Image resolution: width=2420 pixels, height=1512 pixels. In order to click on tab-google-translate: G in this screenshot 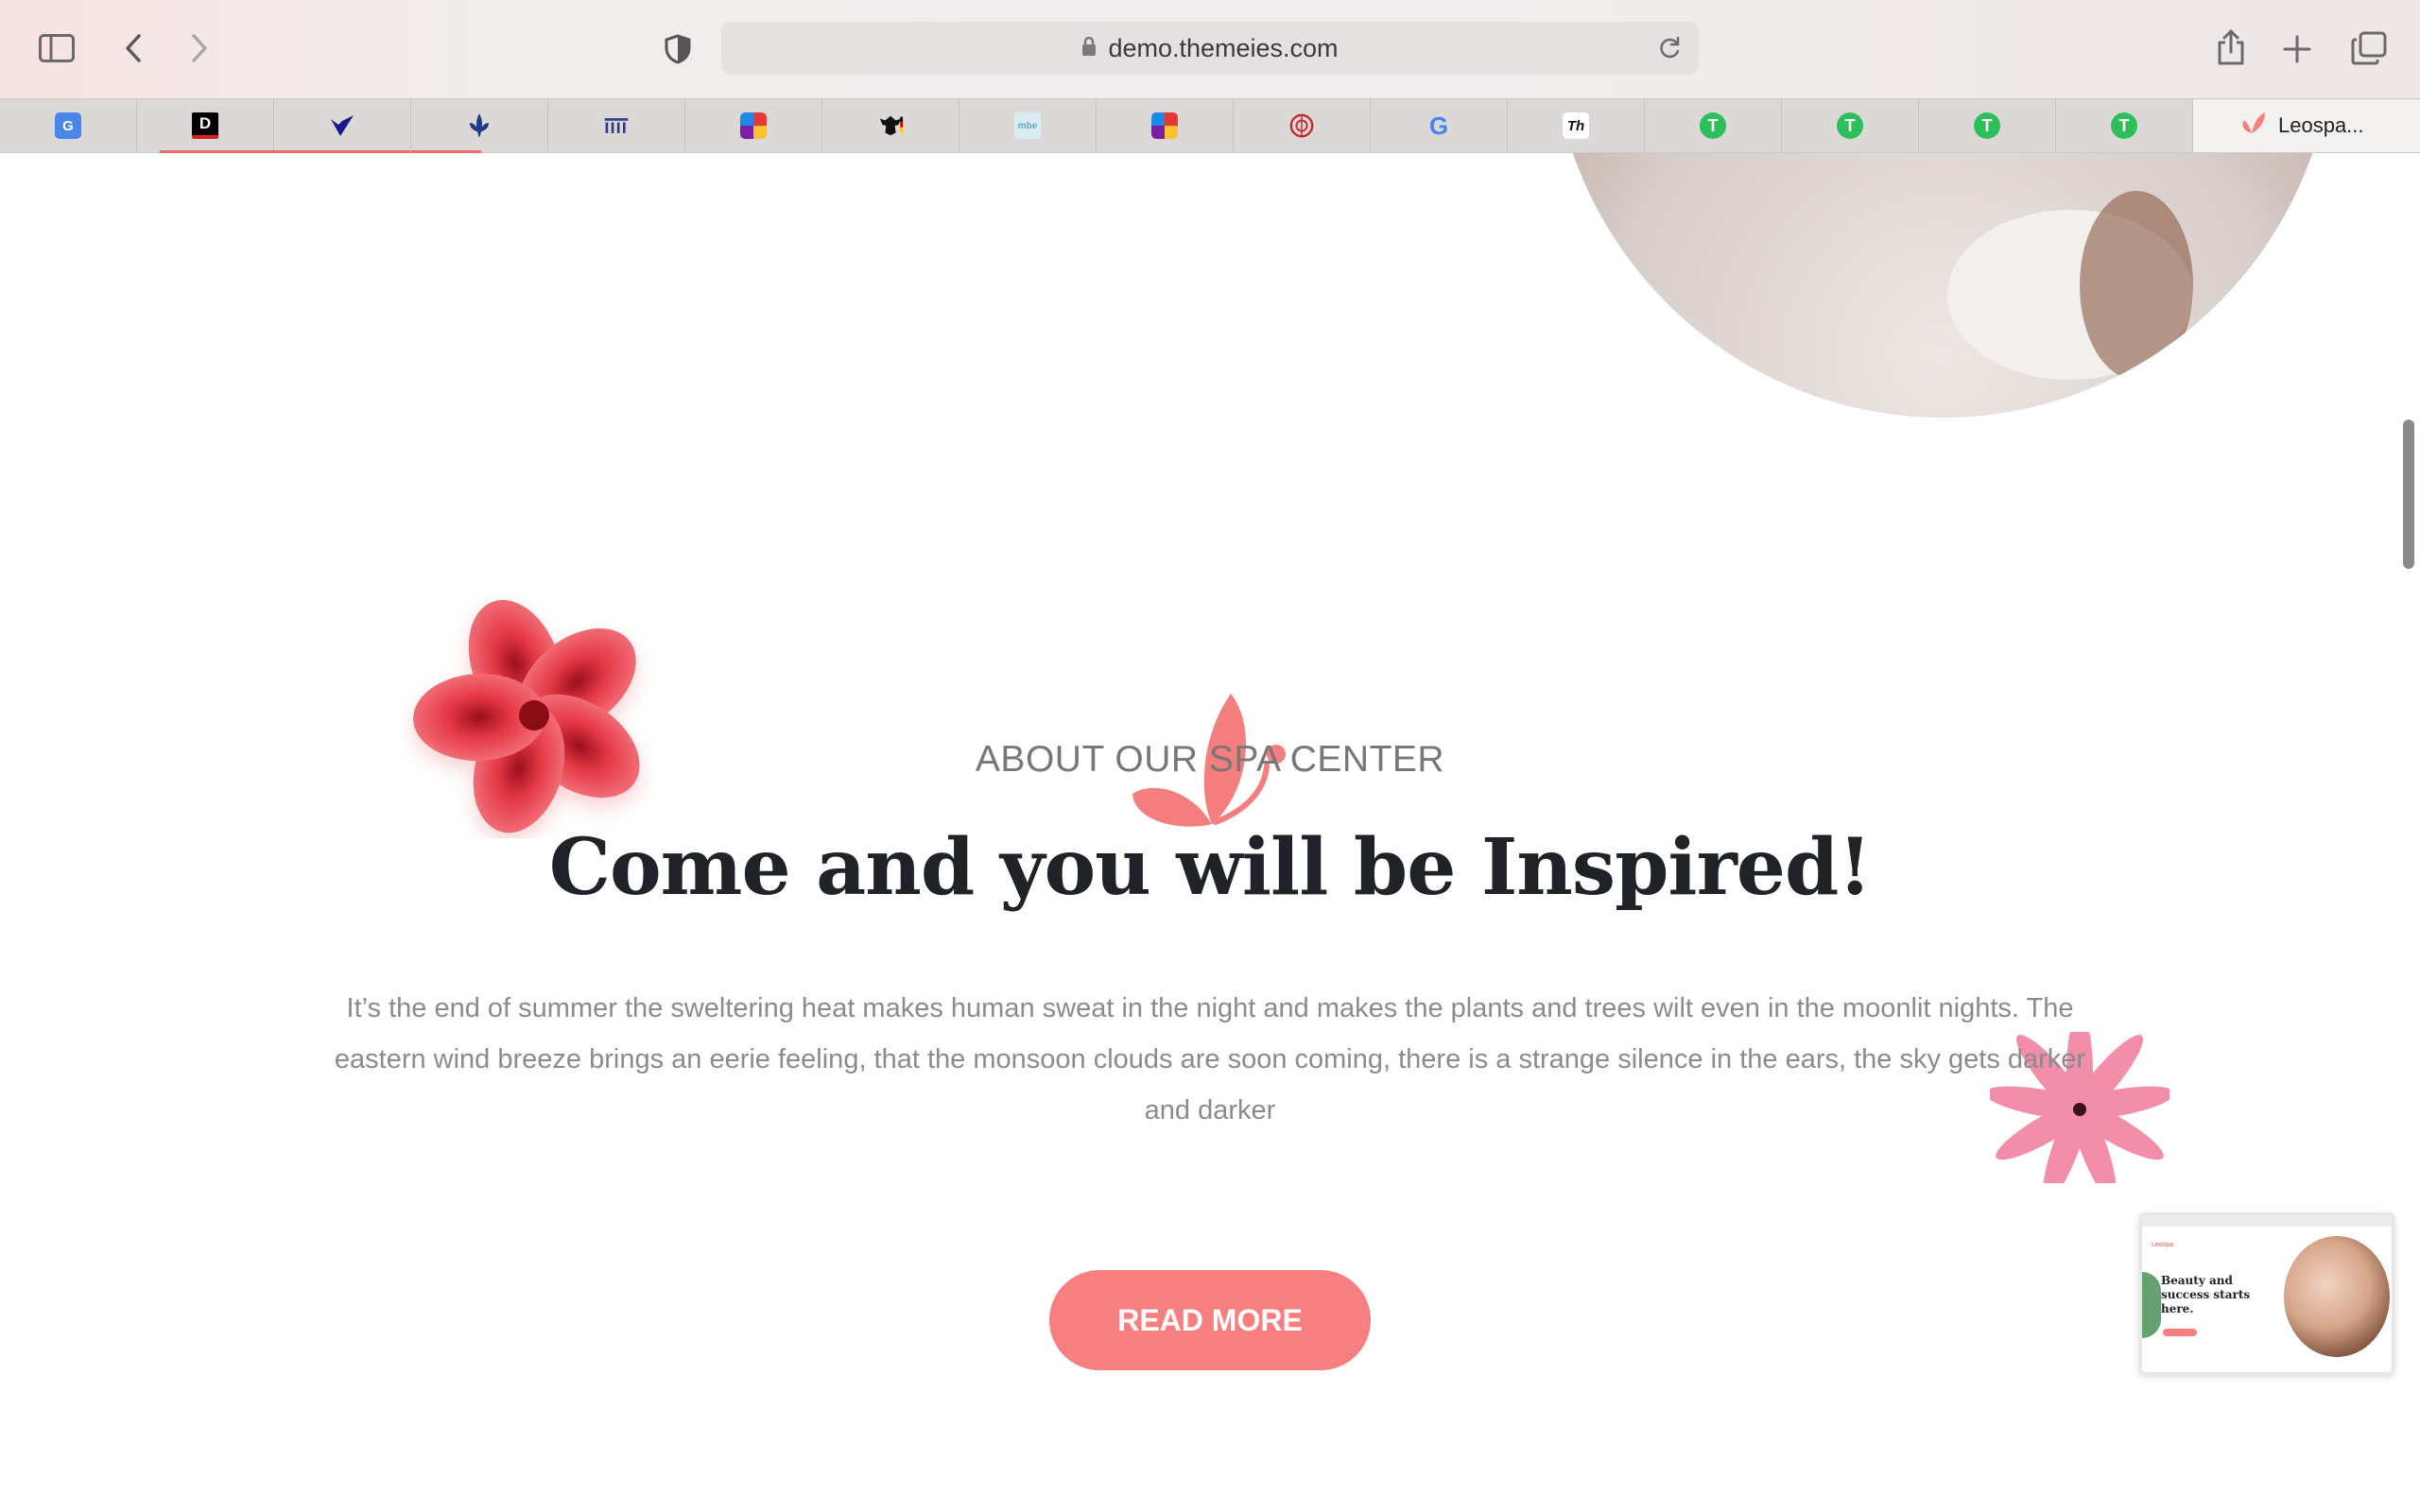, I will do `click(68, 125)`.